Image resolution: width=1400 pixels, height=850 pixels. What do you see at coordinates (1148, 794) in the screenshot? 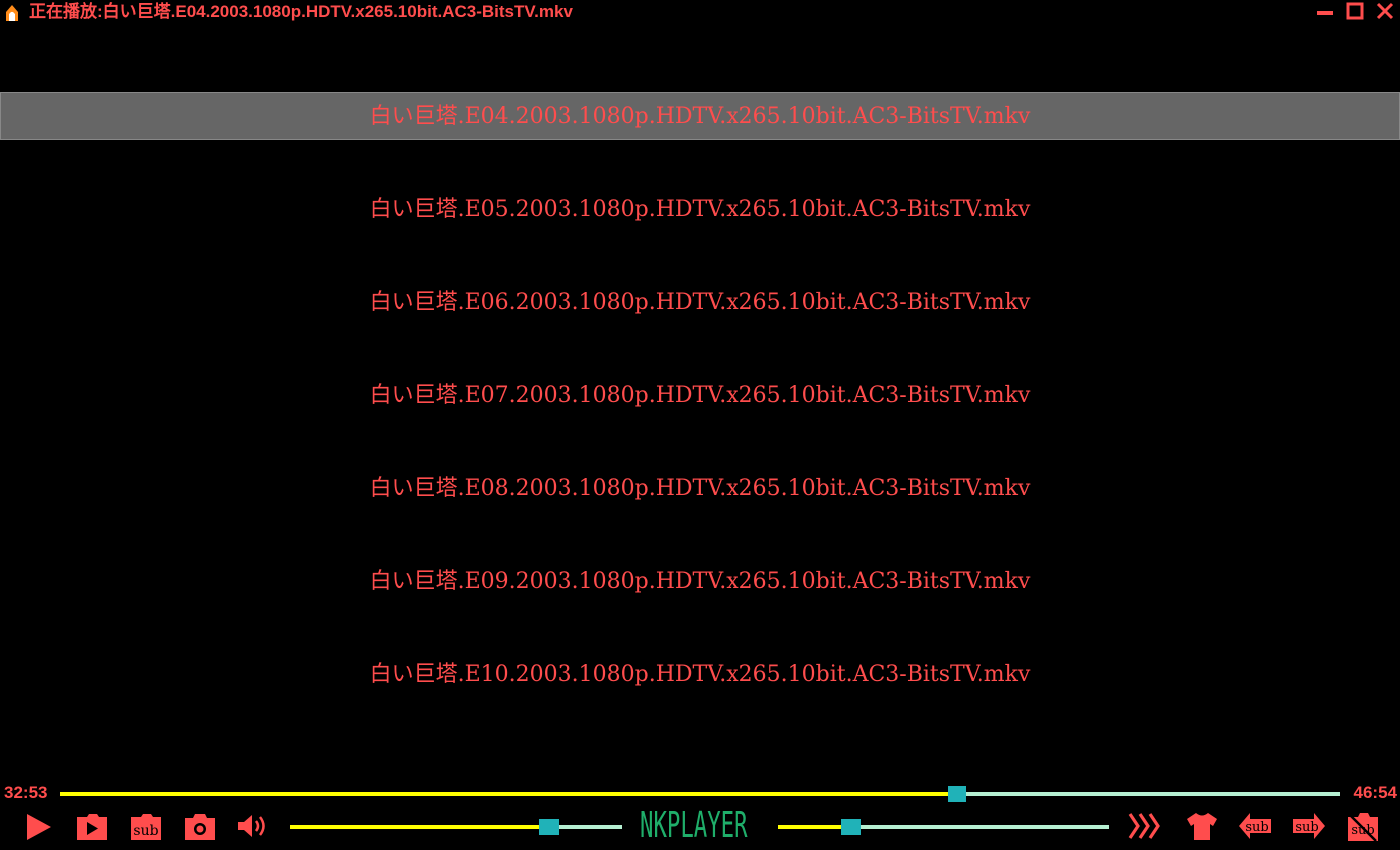
I see `seek-remaining-track` at bounding box center [1148, 794].